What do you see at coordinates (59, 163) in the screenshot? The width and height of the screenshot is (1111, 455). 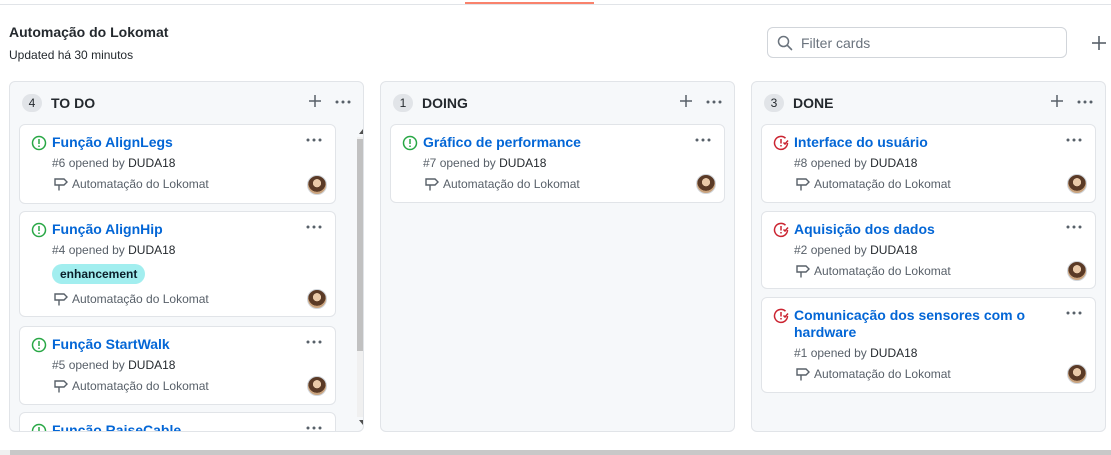 I see `issue-number: #6` at bounding box center [59, 163].